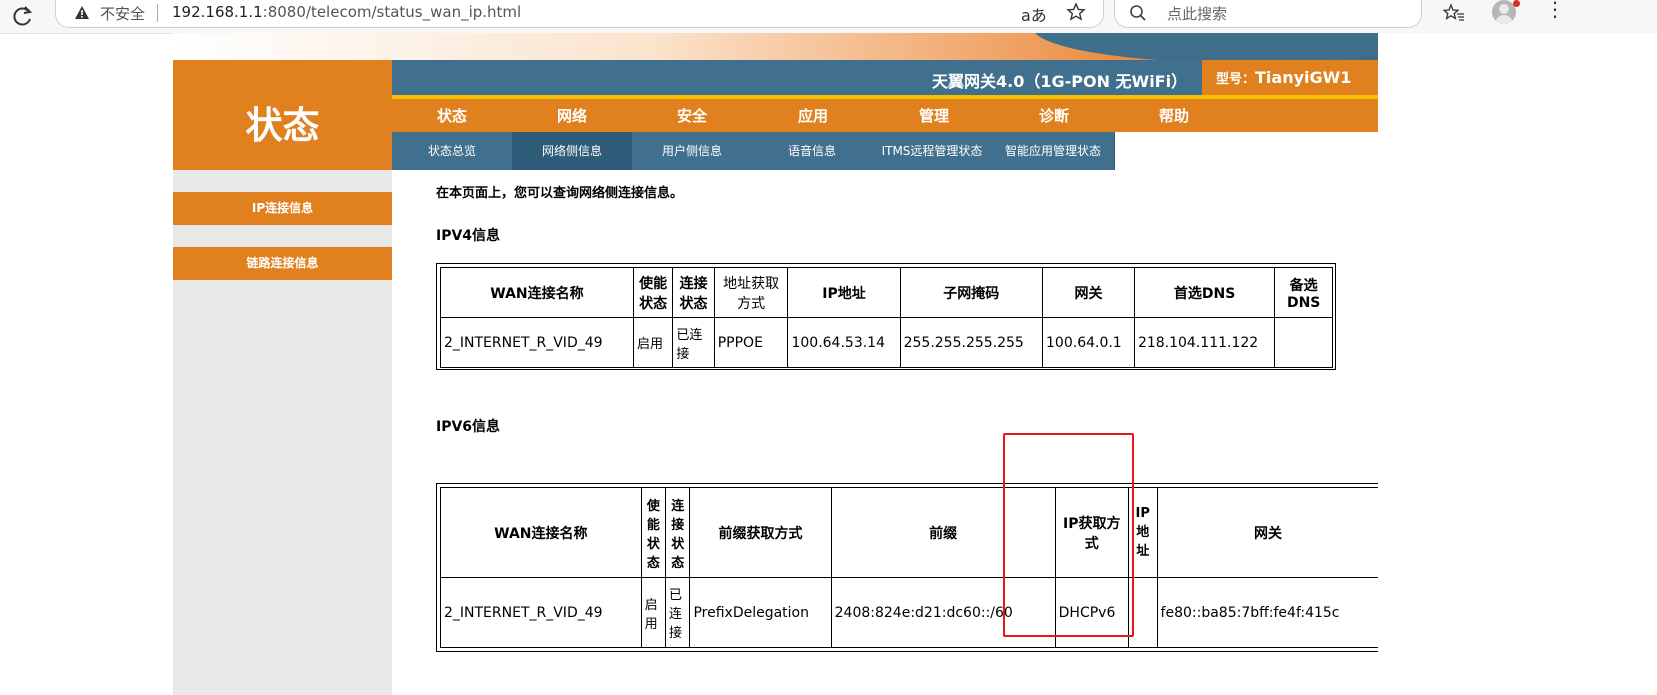 This screenshot has width=1657, height=695. Describe the element at coordinates (1555, 9) in the screenshot. I see `more-menu-icon: ⋮` at that location.